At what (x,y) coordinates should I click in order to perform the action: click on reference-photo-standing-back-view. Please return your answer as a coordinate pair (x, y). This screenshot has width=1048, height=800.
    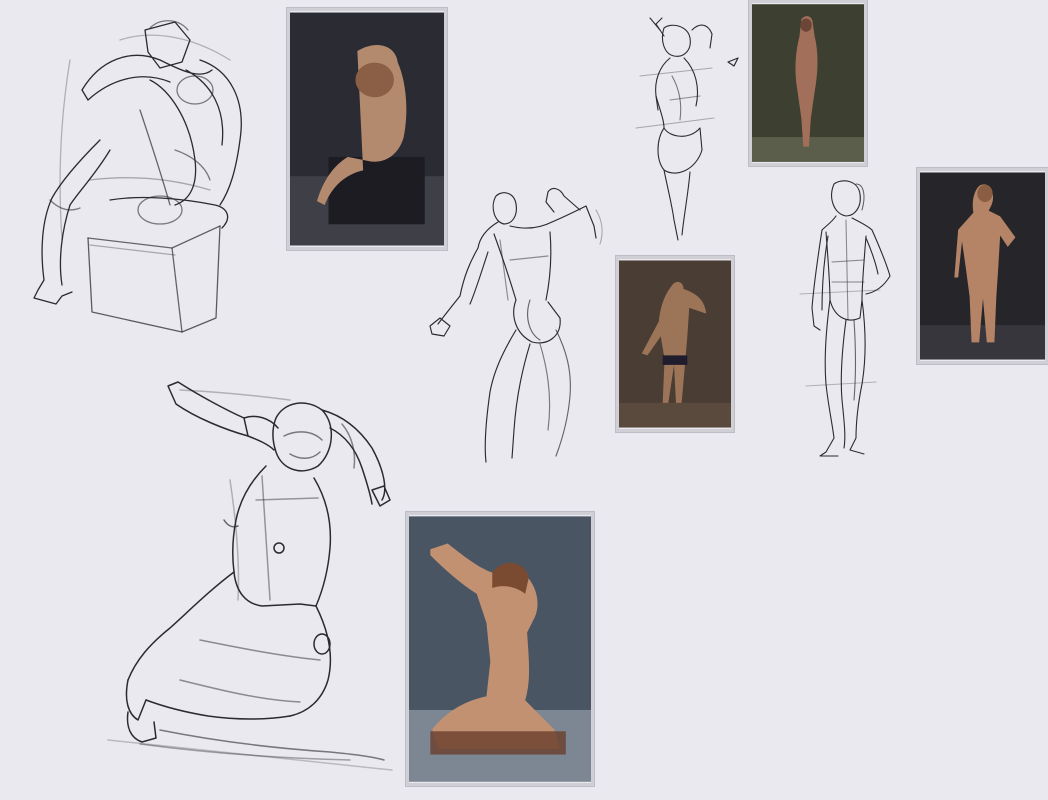
    Looking at the image, I should click on (675, 344).